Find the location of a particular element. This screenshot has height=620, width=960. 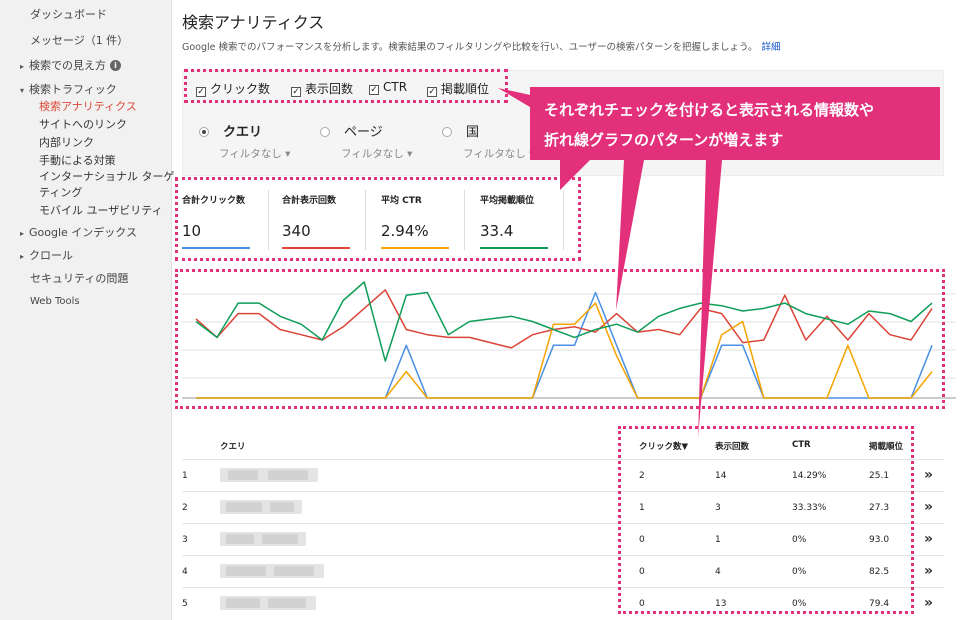

sidebar-item-internal-links: 内部リンク is located at coordinates (66, 142).